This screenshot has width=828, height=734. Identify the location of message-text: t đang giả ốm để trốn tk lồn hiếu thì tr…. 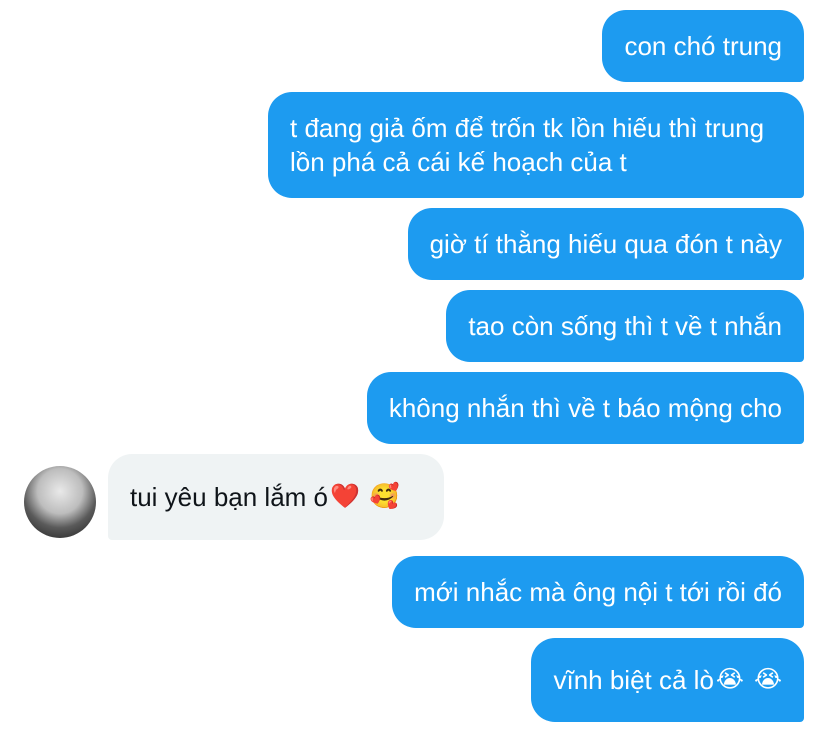
(527, 145).